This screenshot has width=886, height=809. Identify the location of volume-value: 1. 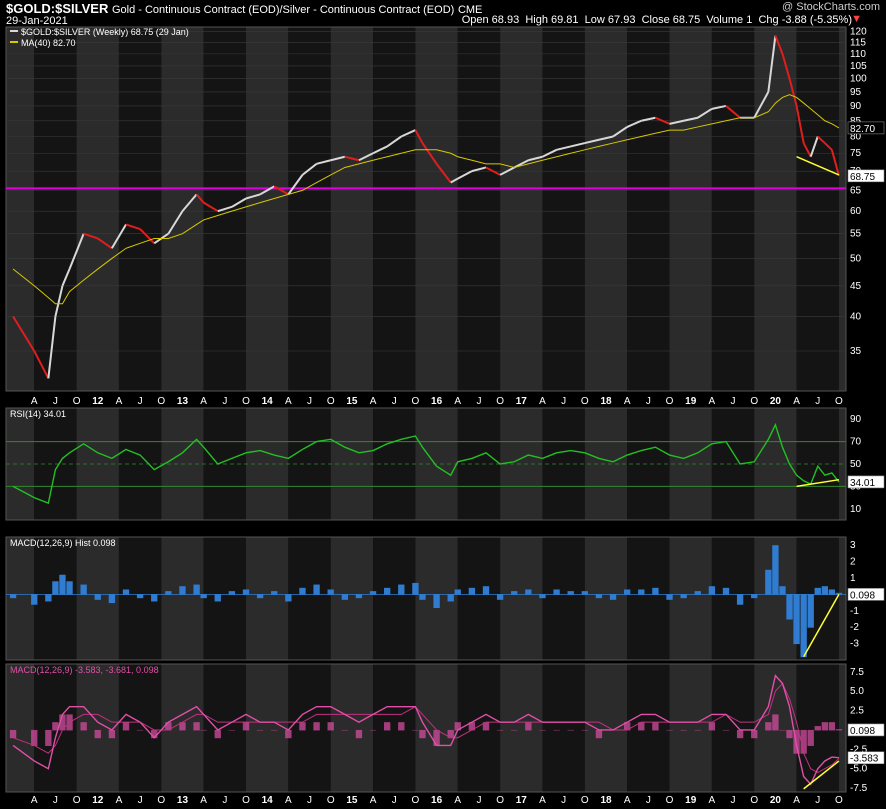
(749, 20).